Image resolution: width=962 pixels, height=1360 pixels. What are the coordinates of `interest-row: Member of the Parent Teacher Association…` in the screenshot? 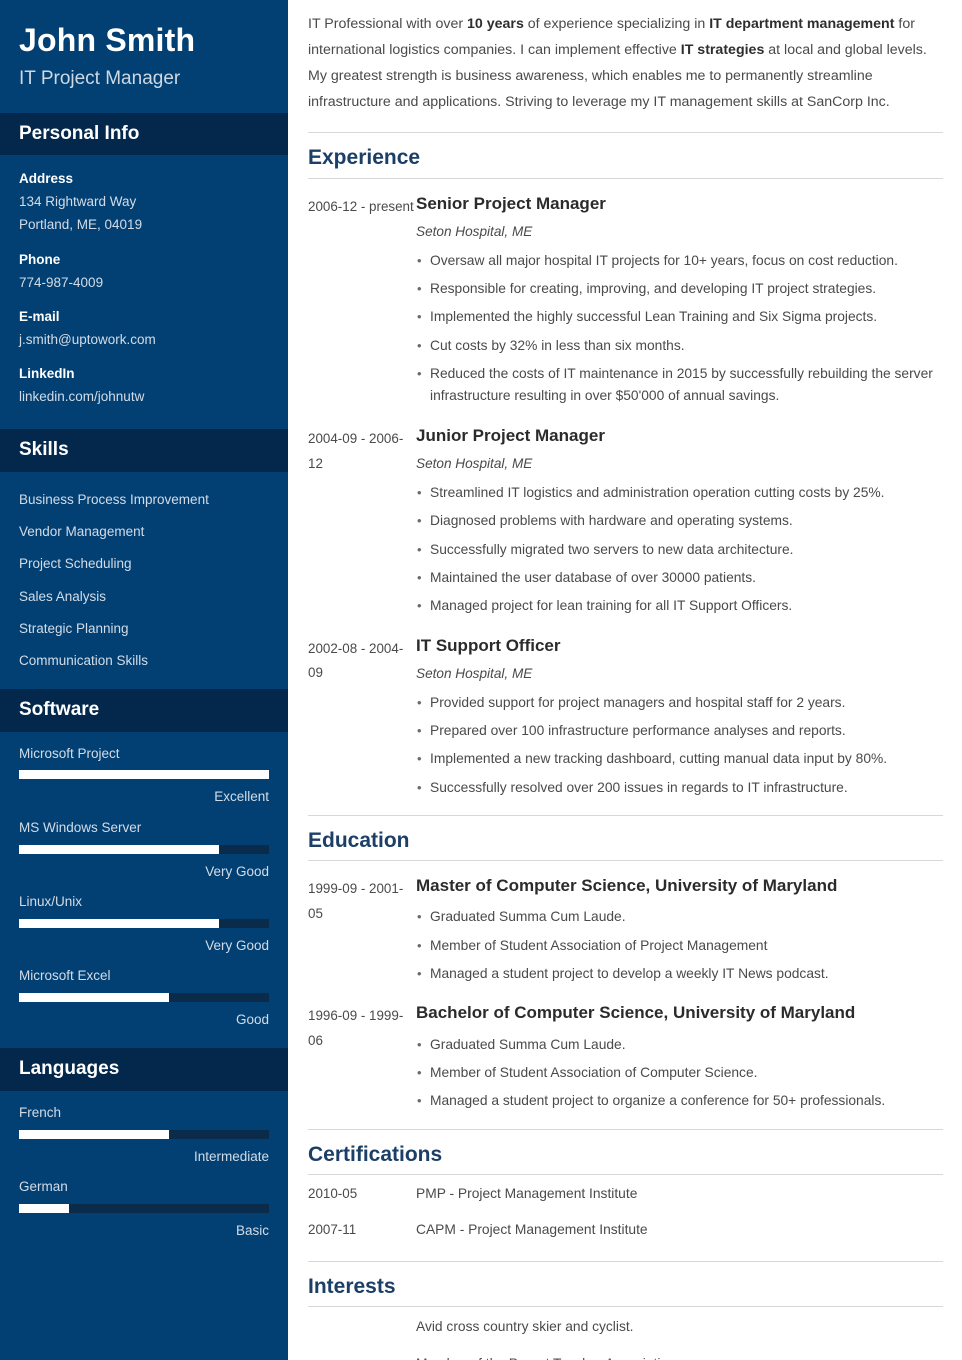 It's located at (625, 1352).